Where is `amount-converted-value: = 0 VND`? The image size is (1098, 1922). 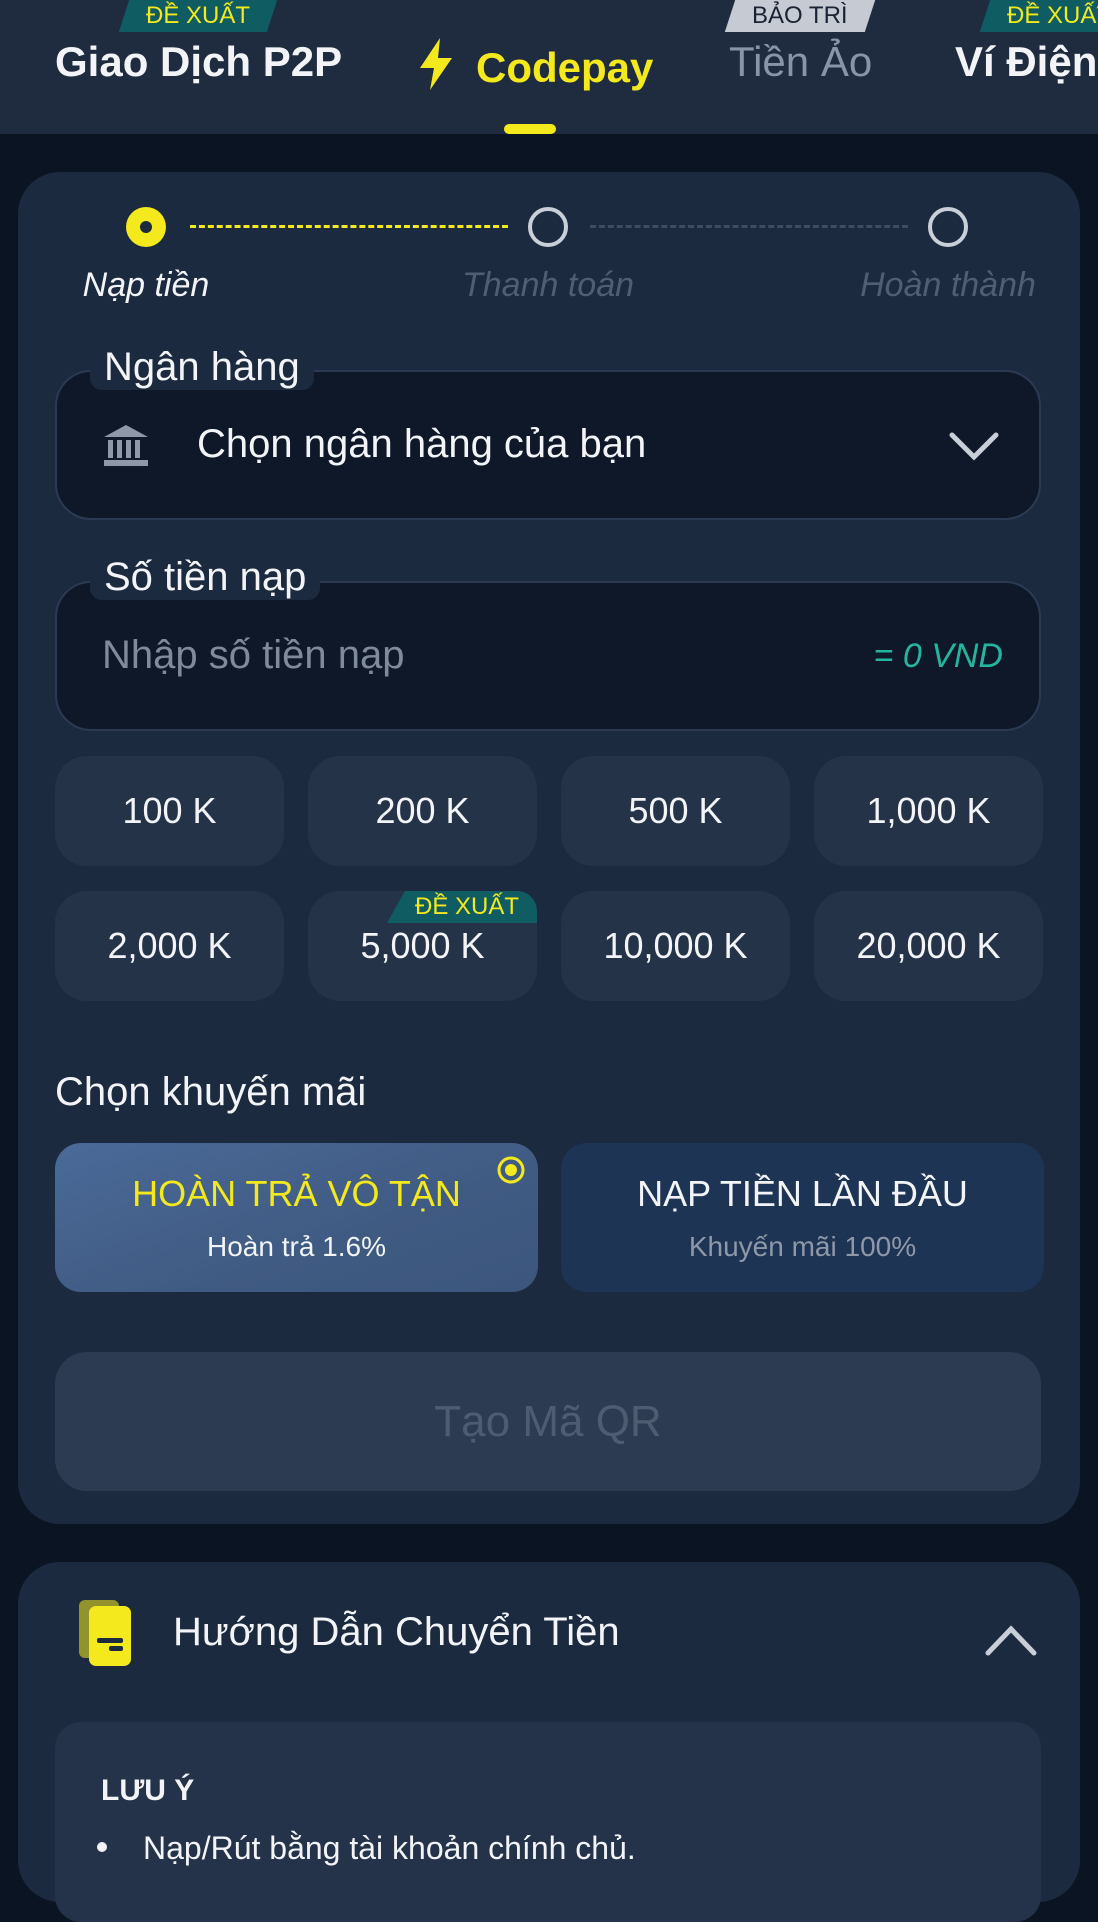
amount-converted-value: = 0 VND is located at coordinates (938, 656).